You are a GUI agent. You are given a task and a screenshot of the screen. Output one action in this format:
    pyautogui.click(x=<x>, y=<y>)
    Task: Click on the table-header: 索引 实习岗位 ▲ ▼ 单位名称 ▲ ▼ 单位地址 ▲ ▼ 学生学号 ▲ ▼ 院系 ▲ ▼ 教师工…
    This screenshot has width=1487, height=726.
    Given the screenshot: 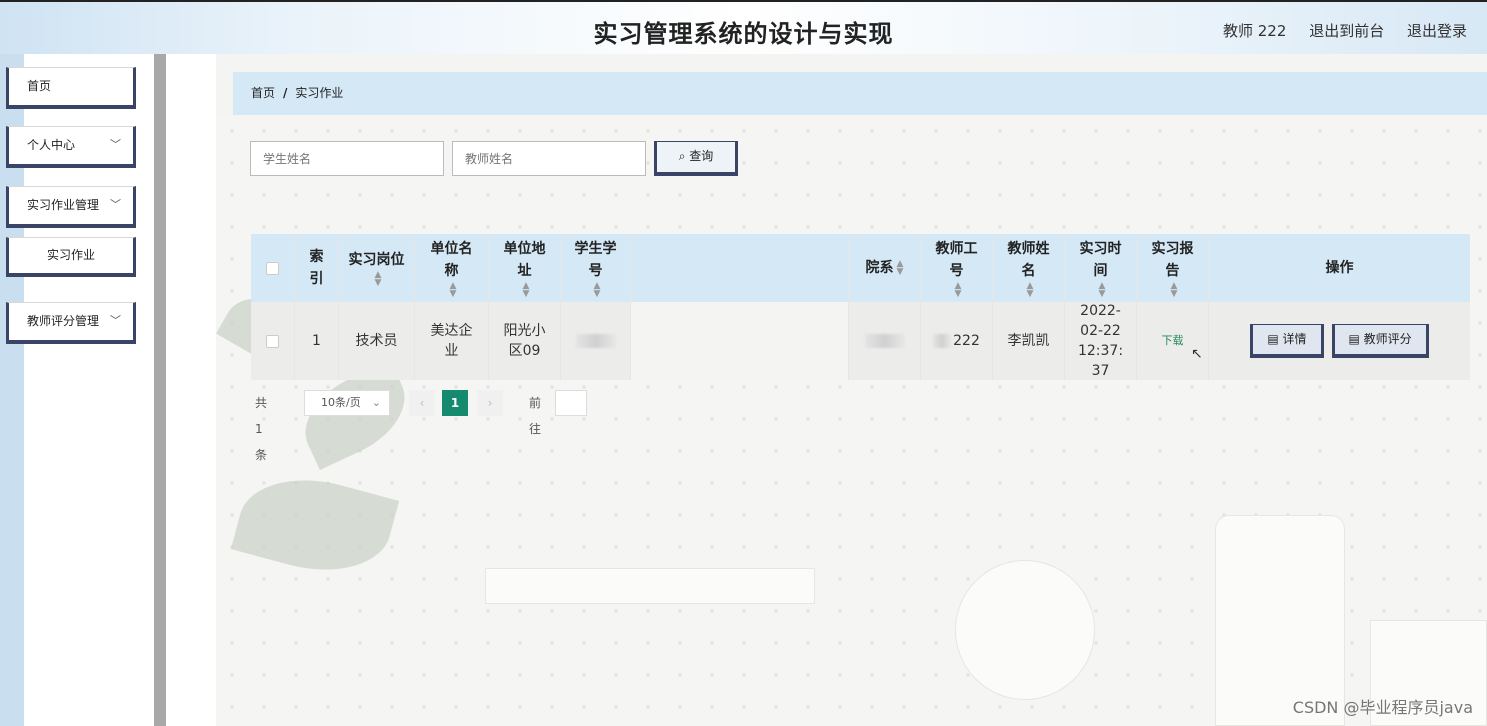 What is the action you would take?
    pyautogui.click(x=860, y=268)
    